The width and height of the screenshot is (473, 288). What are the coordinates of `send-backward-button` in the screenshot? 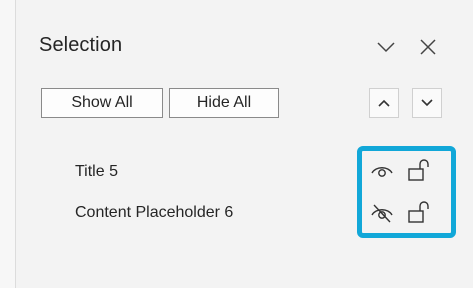 It's located at (427, 103).